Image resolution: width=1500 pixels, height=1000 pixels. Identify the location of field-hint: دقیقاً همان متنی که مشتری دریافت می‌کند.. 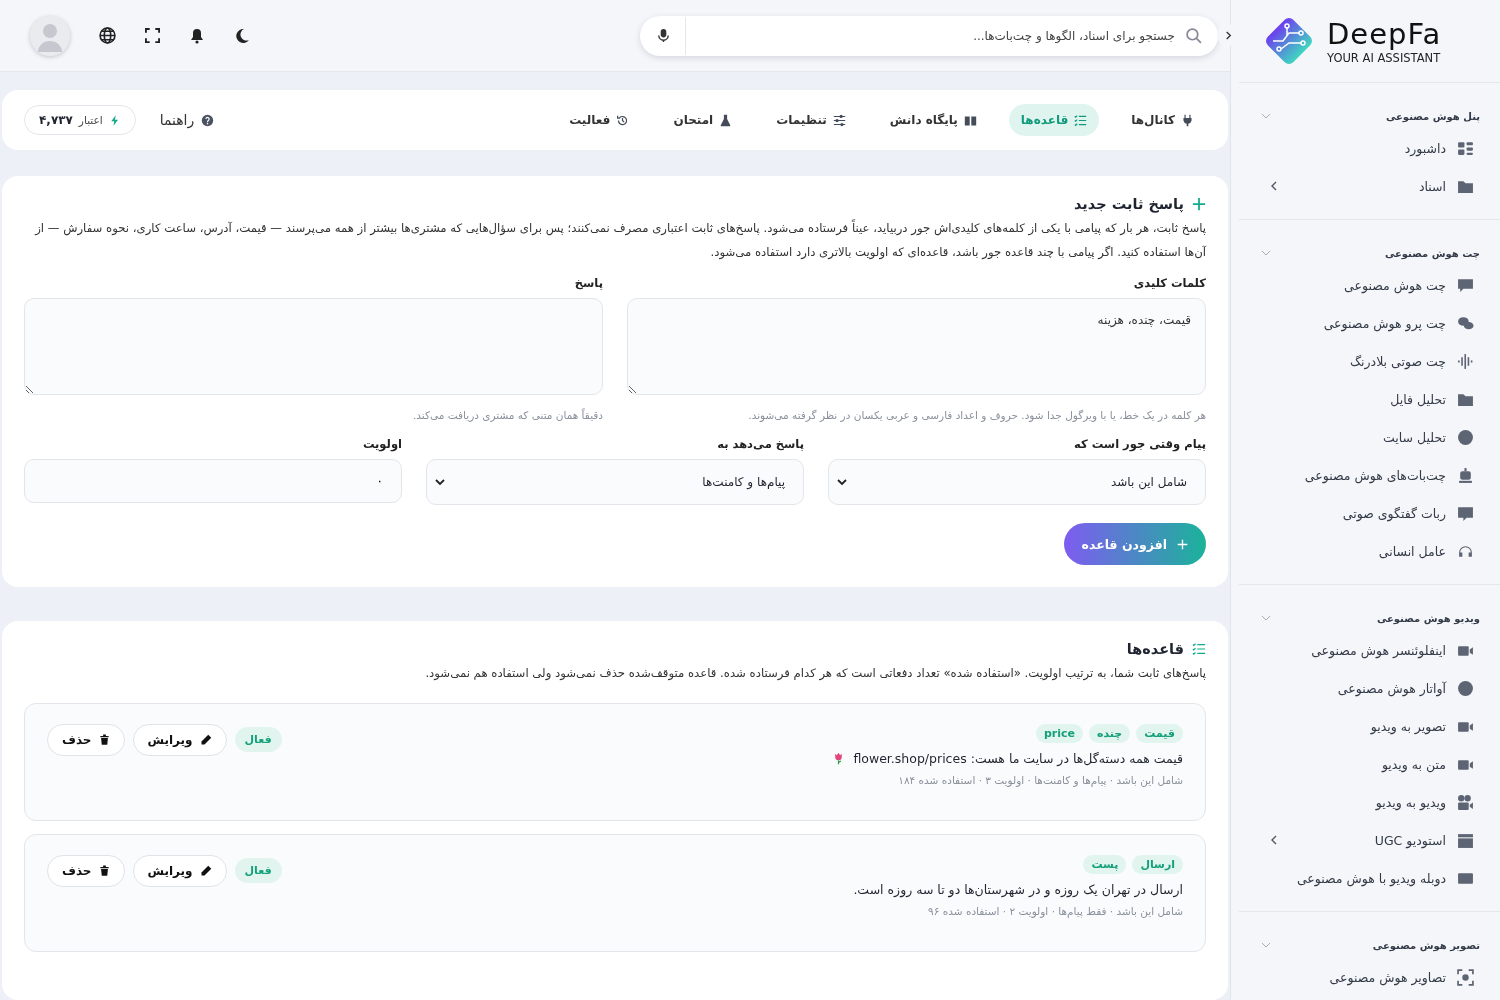
(507, 415).